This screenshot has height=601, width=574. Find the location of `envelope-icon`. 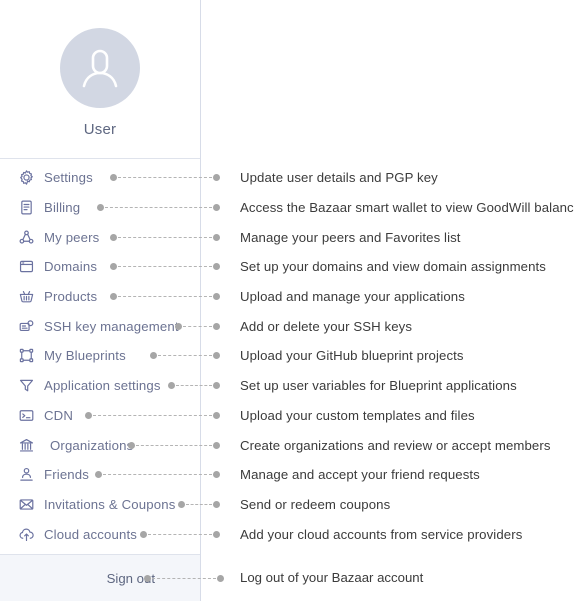

envelope-icon is located at coordinates (26, 504).